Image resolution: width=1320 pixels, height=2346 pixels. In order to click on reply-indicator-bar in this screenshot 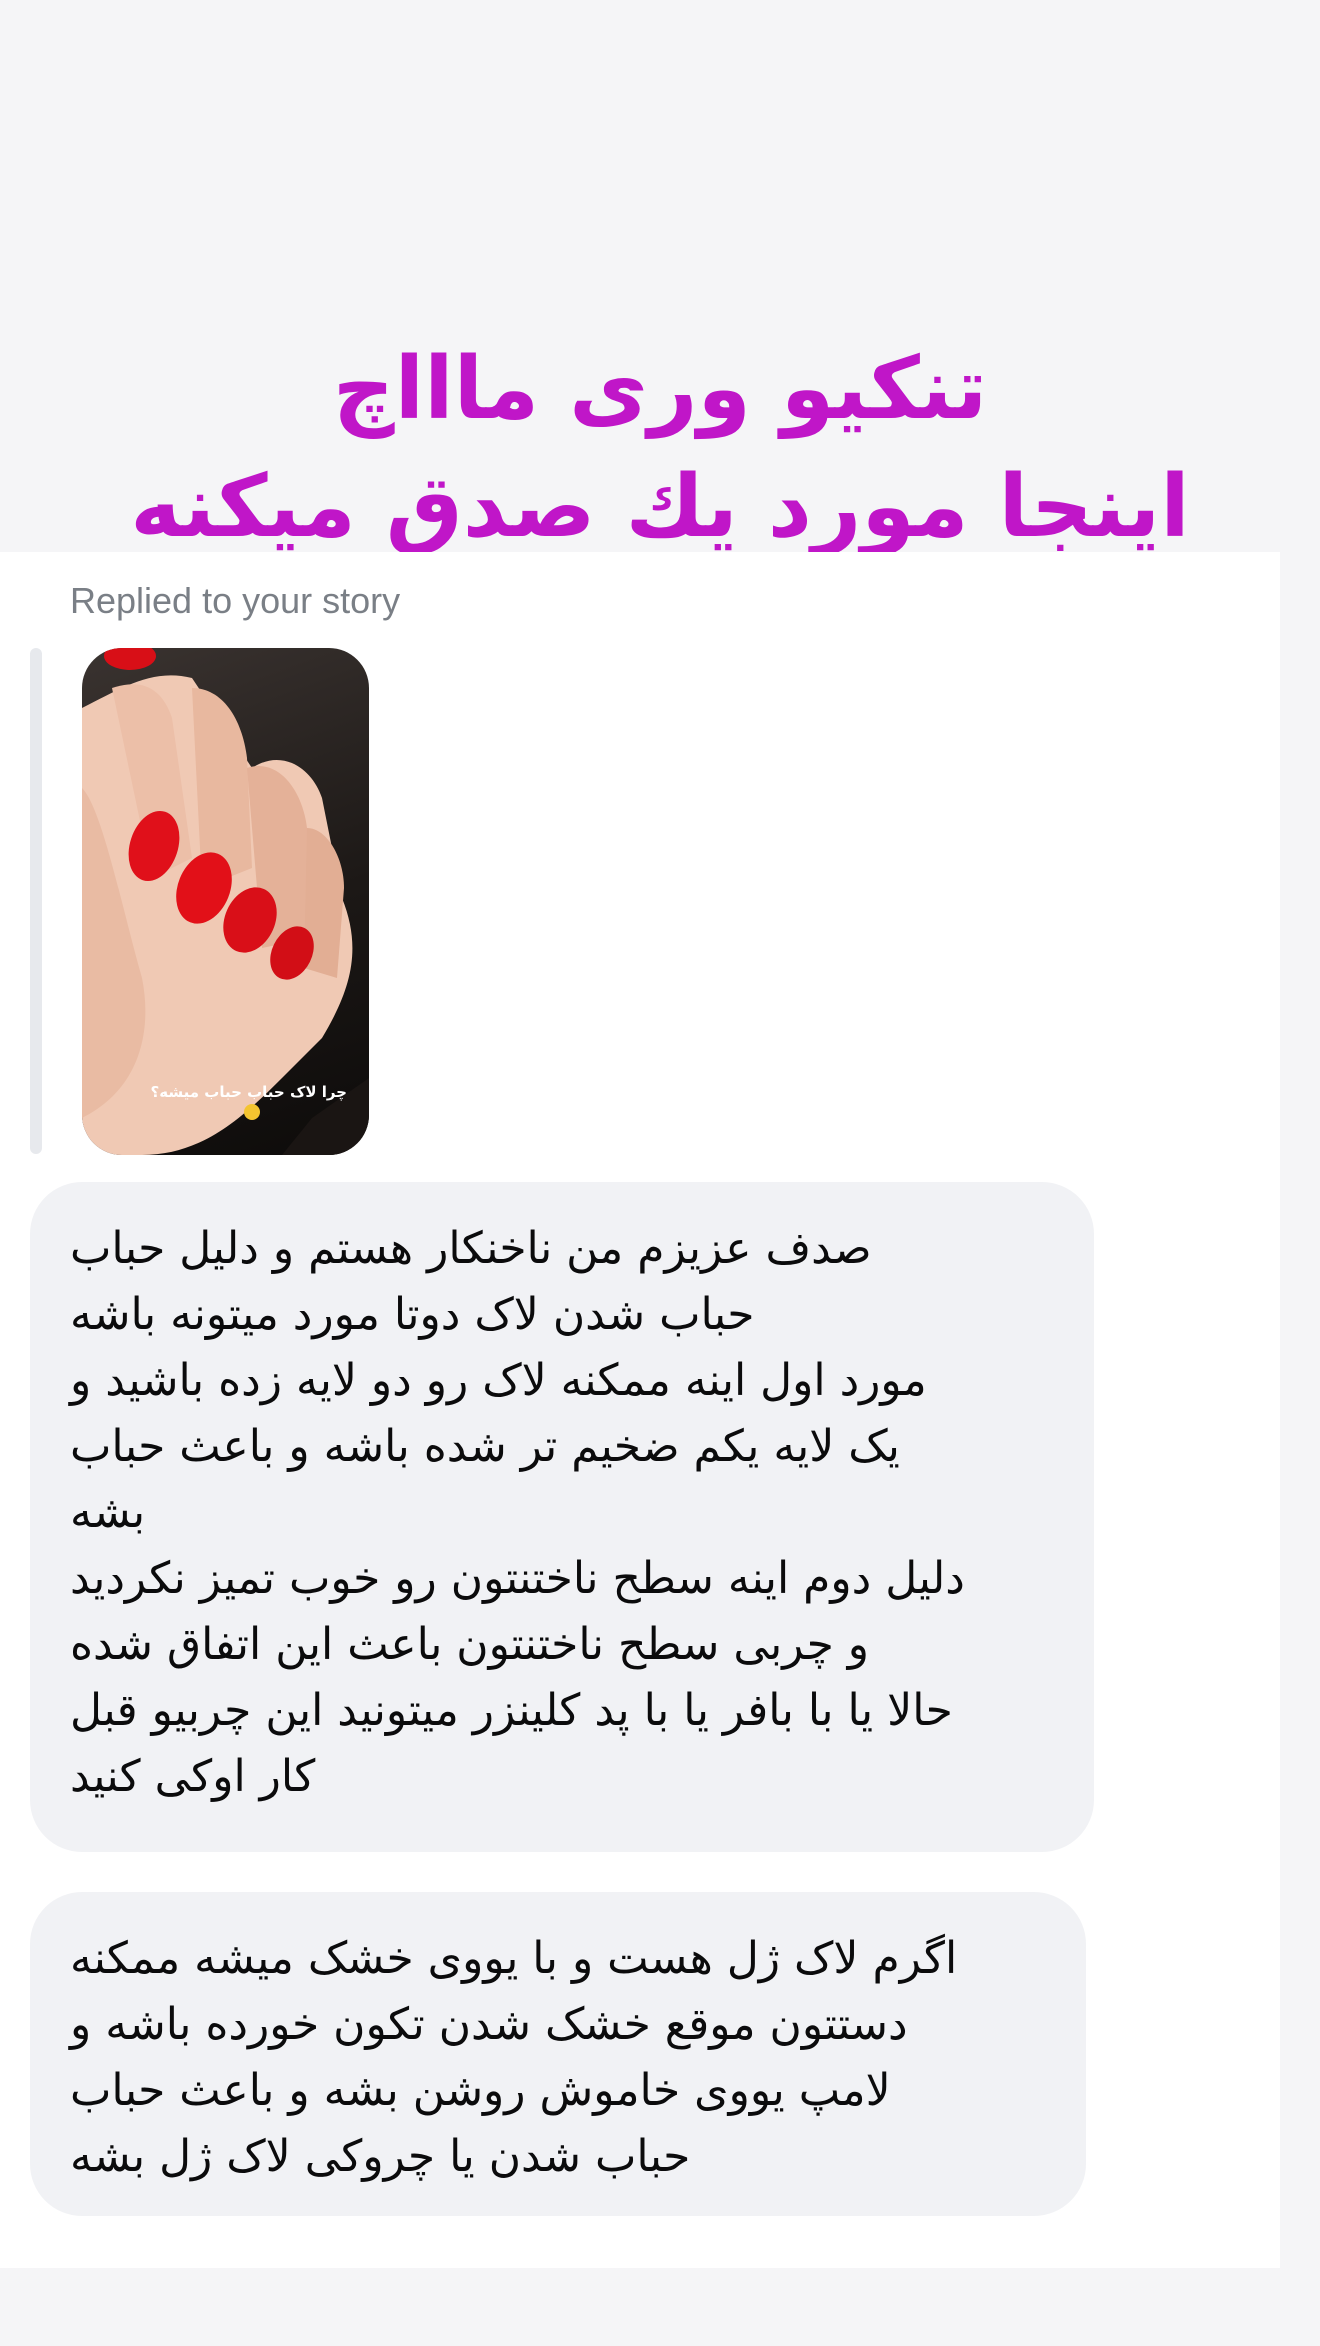, I will do `click(36, 901)`.